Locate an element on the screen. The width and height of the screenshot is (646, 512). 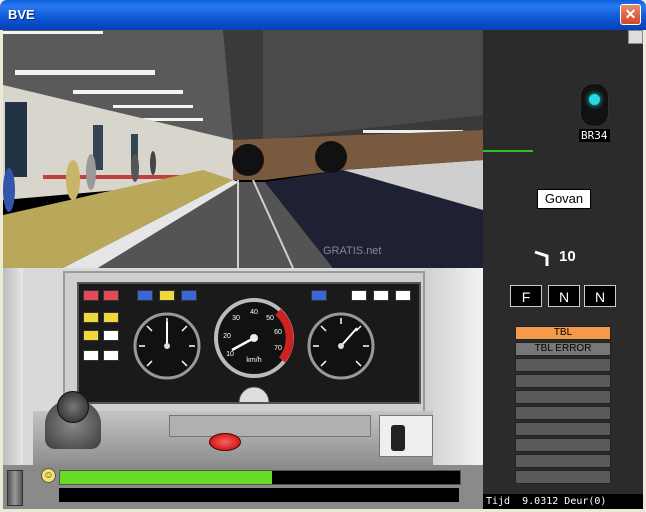
speed-tick: 30 is located at coordinates (236, 318).